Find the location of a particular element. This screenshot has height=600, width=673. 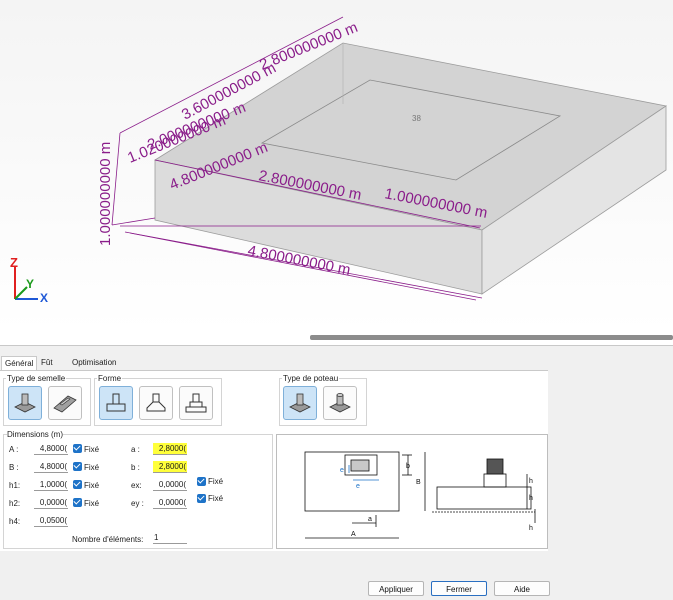

element-count-label: Nombre d'éléments: is located at coordinates (108, 539).